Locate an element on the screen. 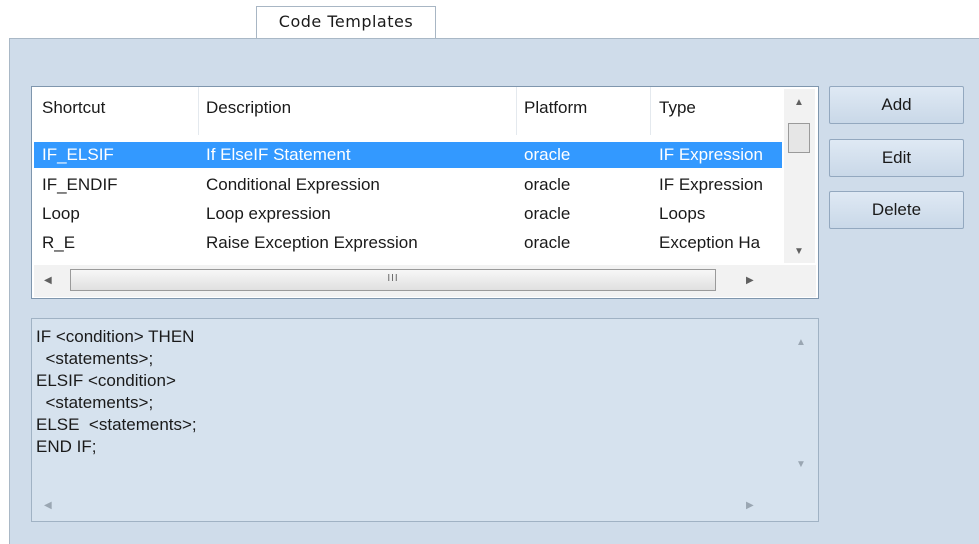  grid-horizontal-scrollbar: ◀ III ▶ is located at coordinates (425, 281).